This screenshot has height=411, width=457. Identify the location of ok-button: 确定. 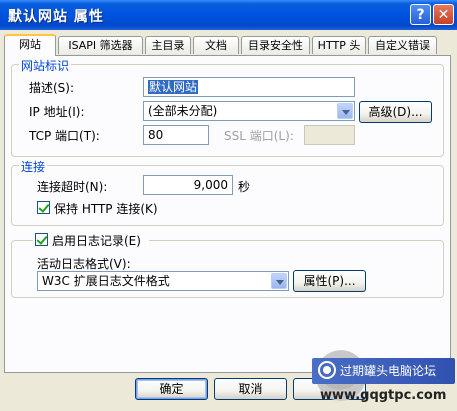
(171, 389).